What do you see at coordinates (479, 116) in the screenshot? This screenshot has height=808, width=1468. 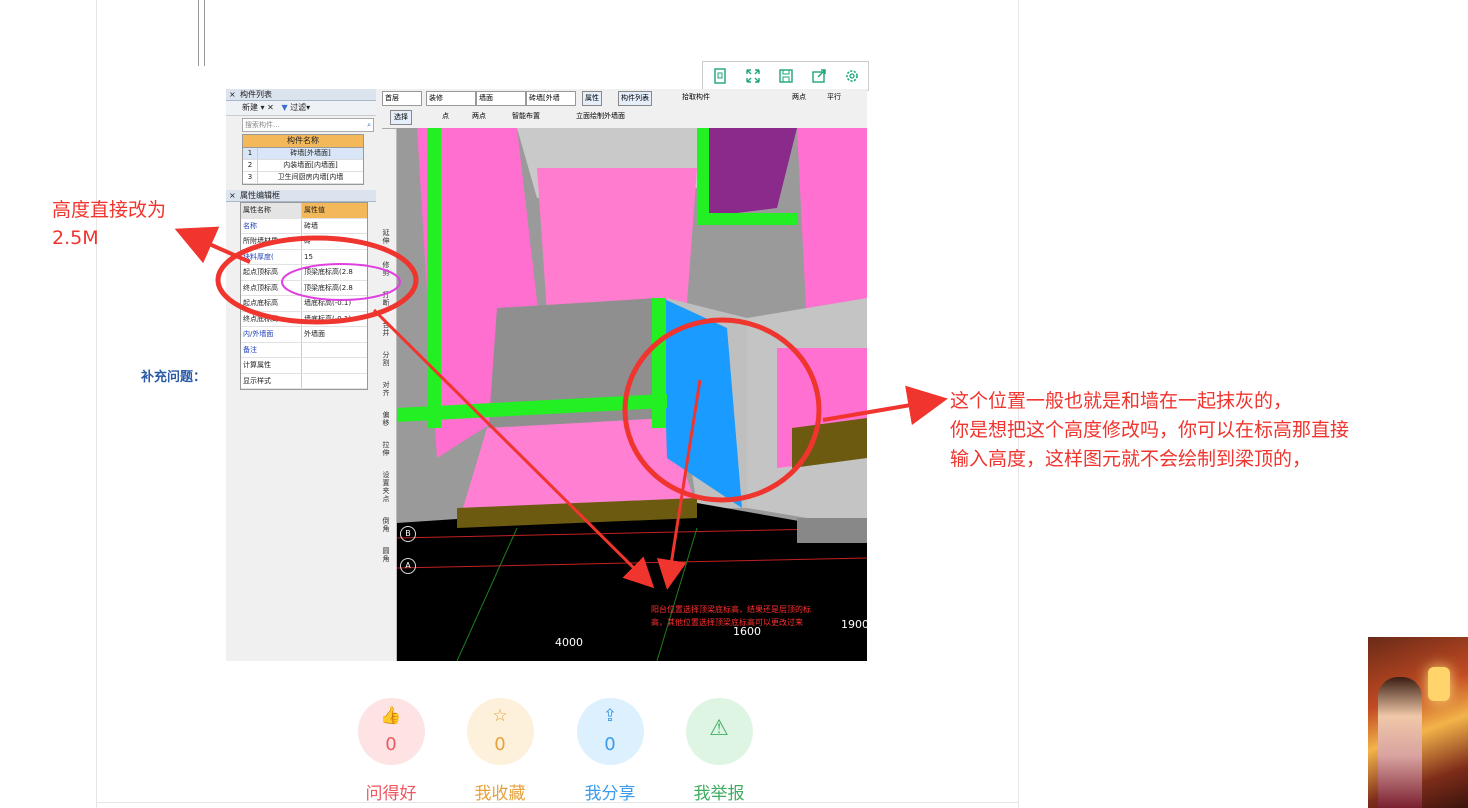 I see `two-point-button: 两点` at bounding box center [479, 116].